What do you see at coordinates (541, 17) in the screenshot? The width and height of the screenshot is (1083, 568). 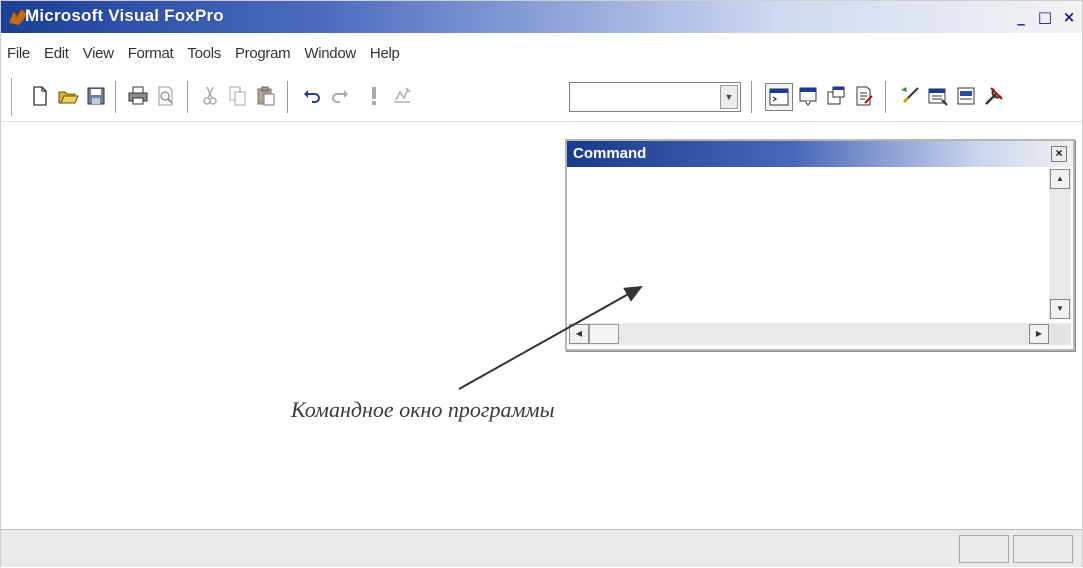 I see `title-bar: Microsoft Visual FoxPro _ □ ×` at bounding box center [541, 17].